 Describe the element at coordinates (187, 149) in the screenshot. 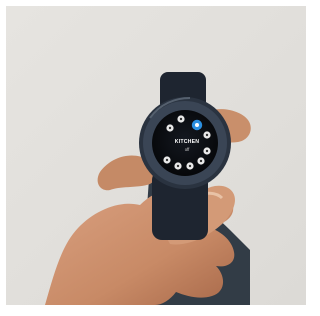

I see `watch-state-label: off` at that location.